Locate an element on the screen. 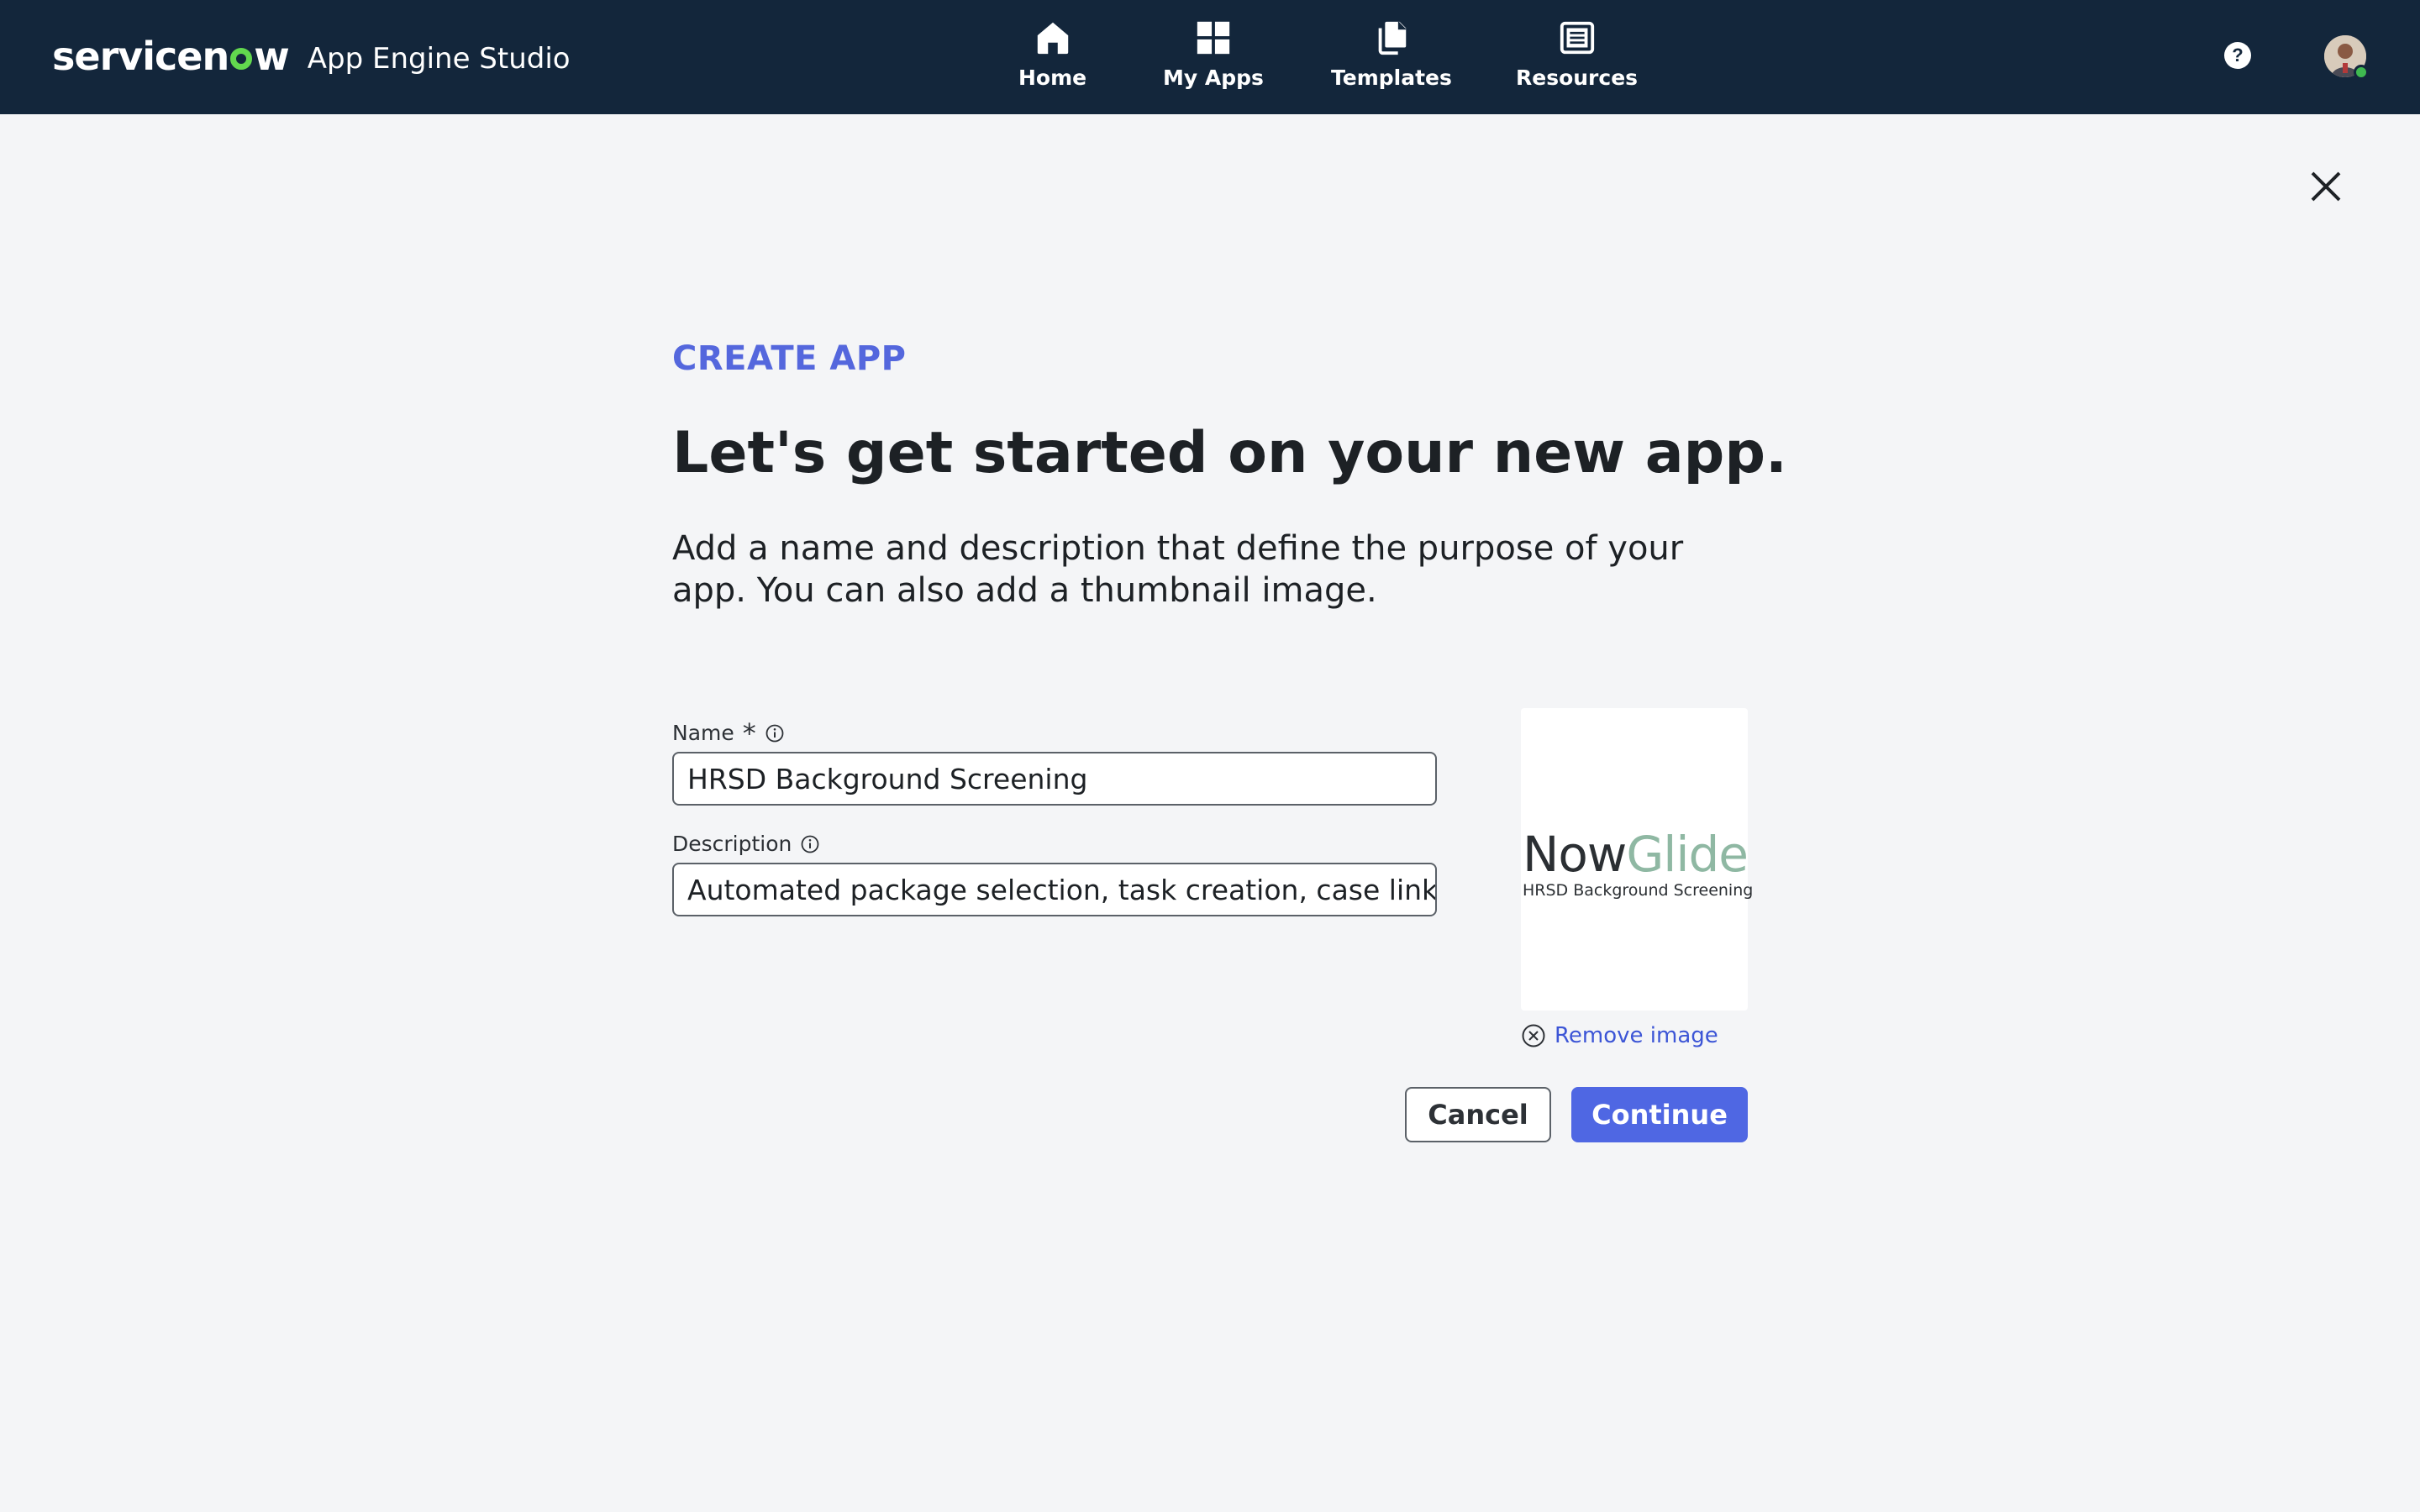  close-icon is located at coordinates (2326, 186).